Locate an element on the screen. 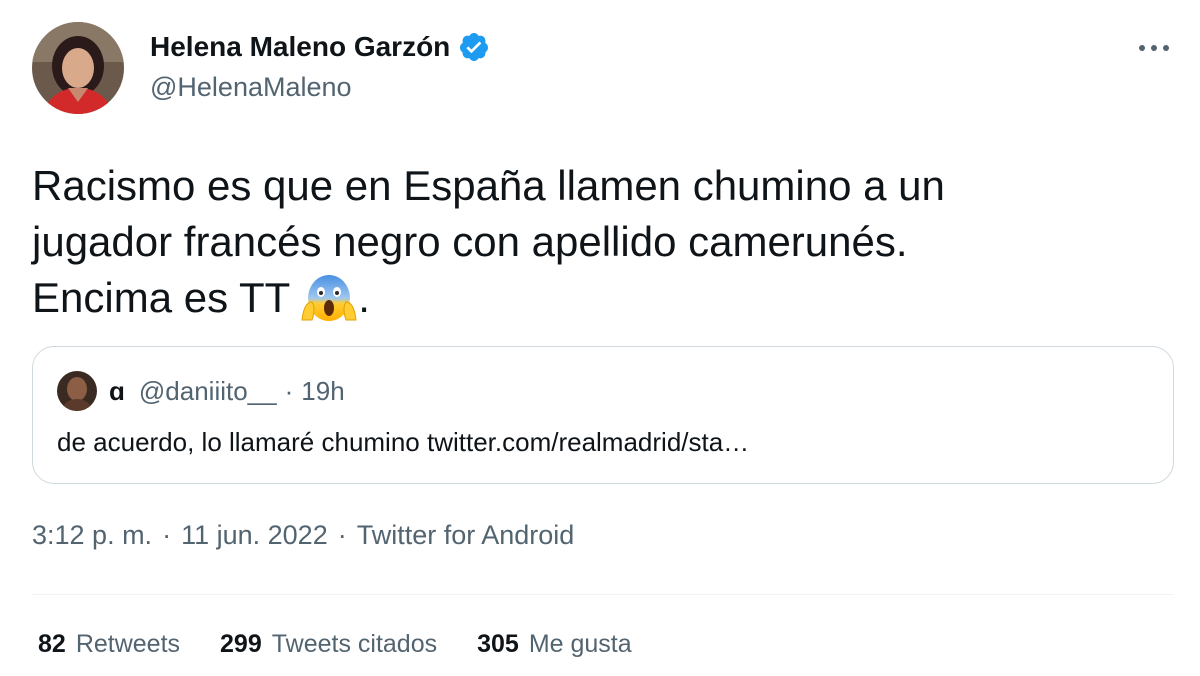 The width and height of the screenshot is (1200, 676). tweet-line-text: Encima es TT is located at coordinates (161, 297).